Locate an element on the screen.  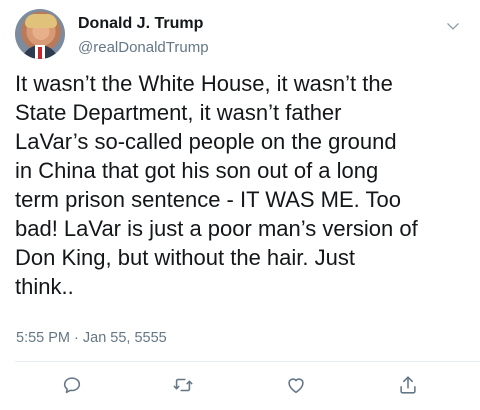
avatar-tie is located at coordinates (40, 53).